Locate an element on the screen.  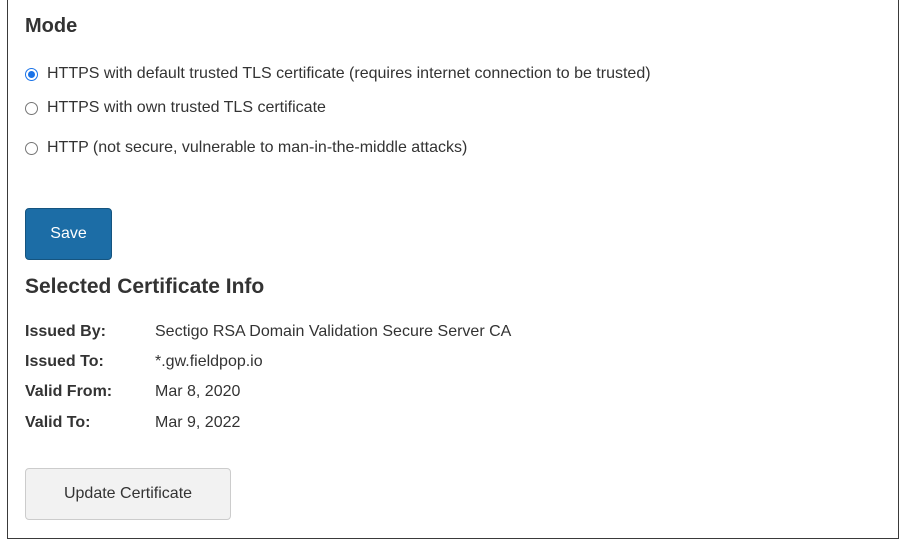
radio-http is located at coordinates (31, 148).